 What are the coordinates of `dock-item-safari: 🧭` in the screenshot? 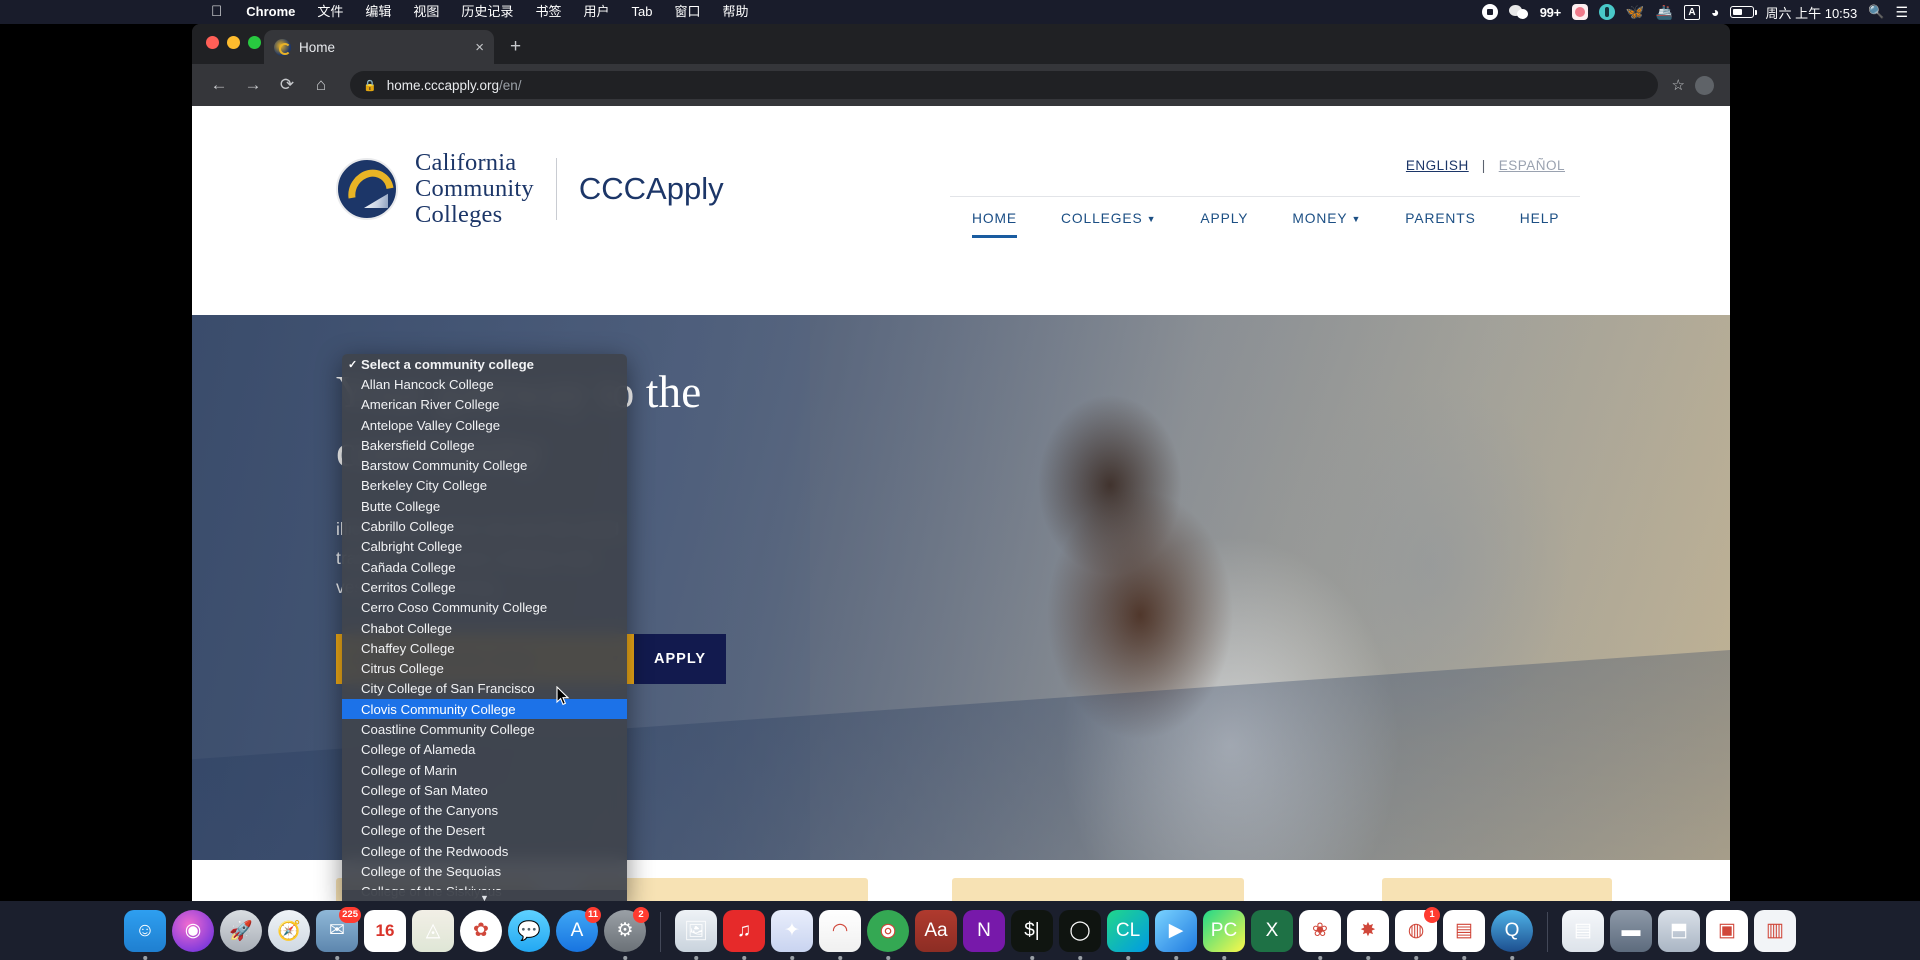 It's located at (289, 930).